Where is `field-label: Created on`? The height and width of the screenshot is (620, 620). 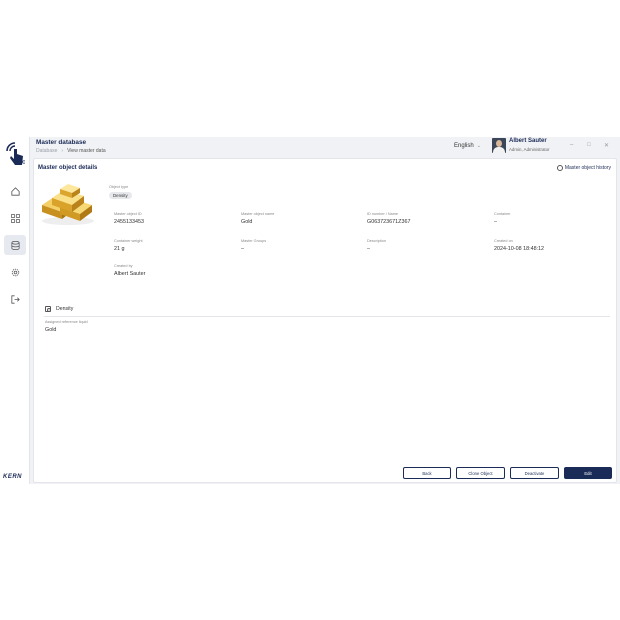
field-label: Created on is located at coordinates (503, 241).